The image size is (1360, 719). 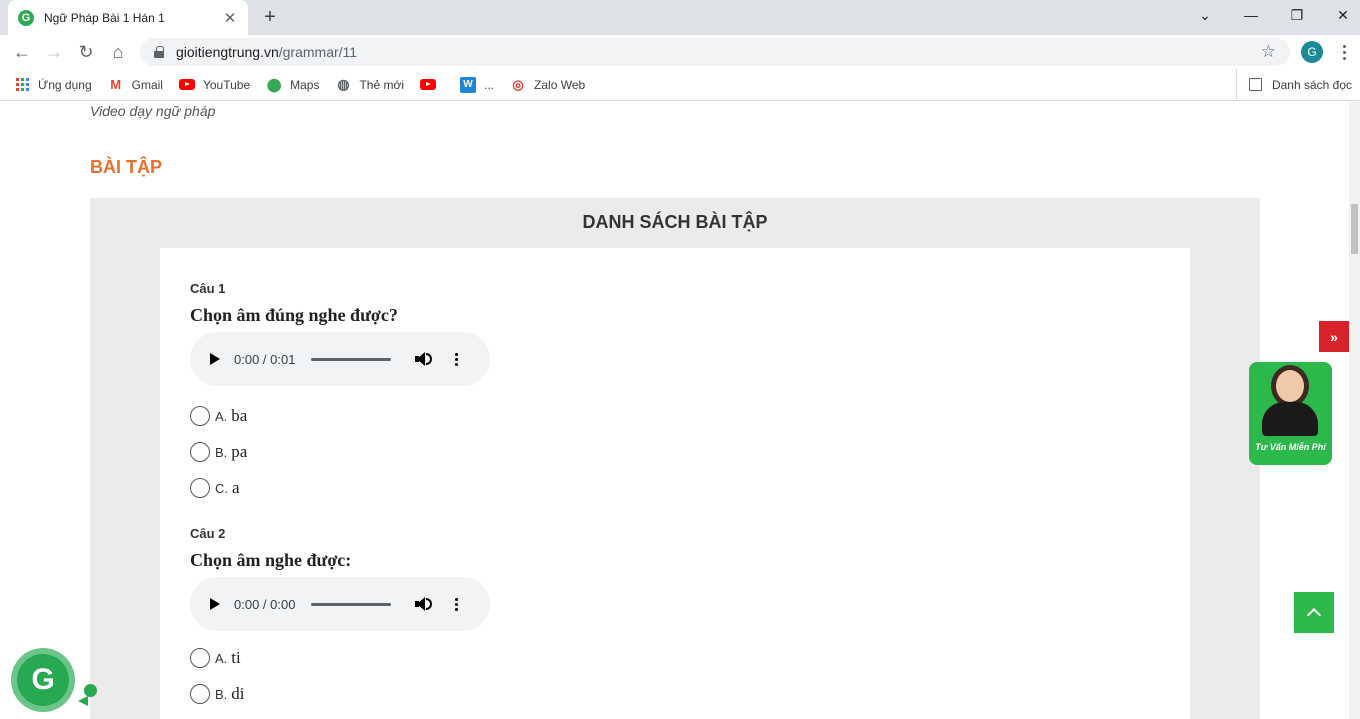 I want to click on chat-bubble-button: G, so click(x=43, y=680).